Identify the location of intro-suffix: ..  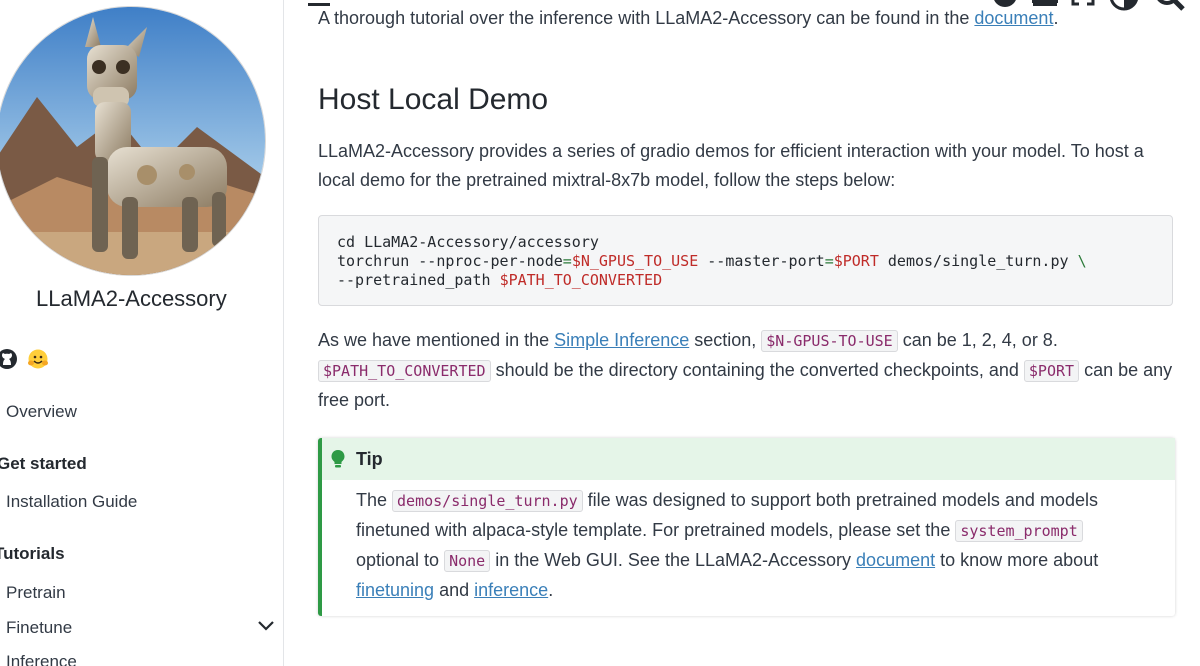
(1056, 18).